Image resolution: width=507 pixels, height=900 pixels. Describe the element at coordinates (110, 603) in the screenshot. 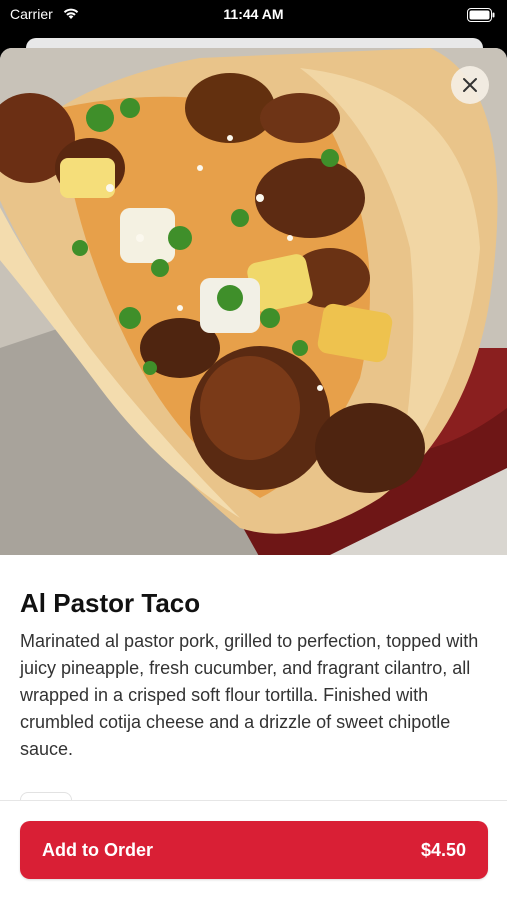

I see `item-title: Al Pastor Taco` at that location.